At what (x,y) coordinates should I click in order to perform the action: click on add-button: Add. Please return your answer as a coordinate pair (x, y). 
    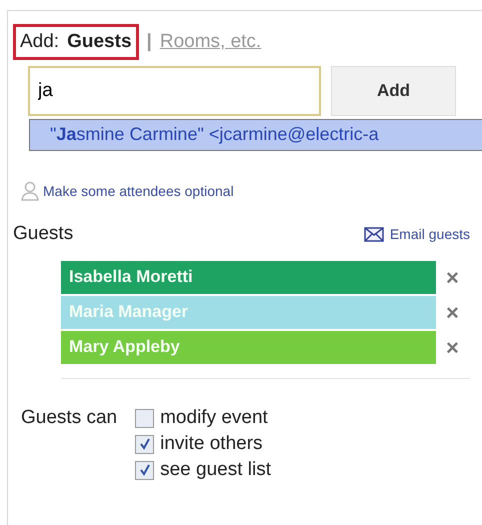
    Looking at the image, I should click on (393, 91).